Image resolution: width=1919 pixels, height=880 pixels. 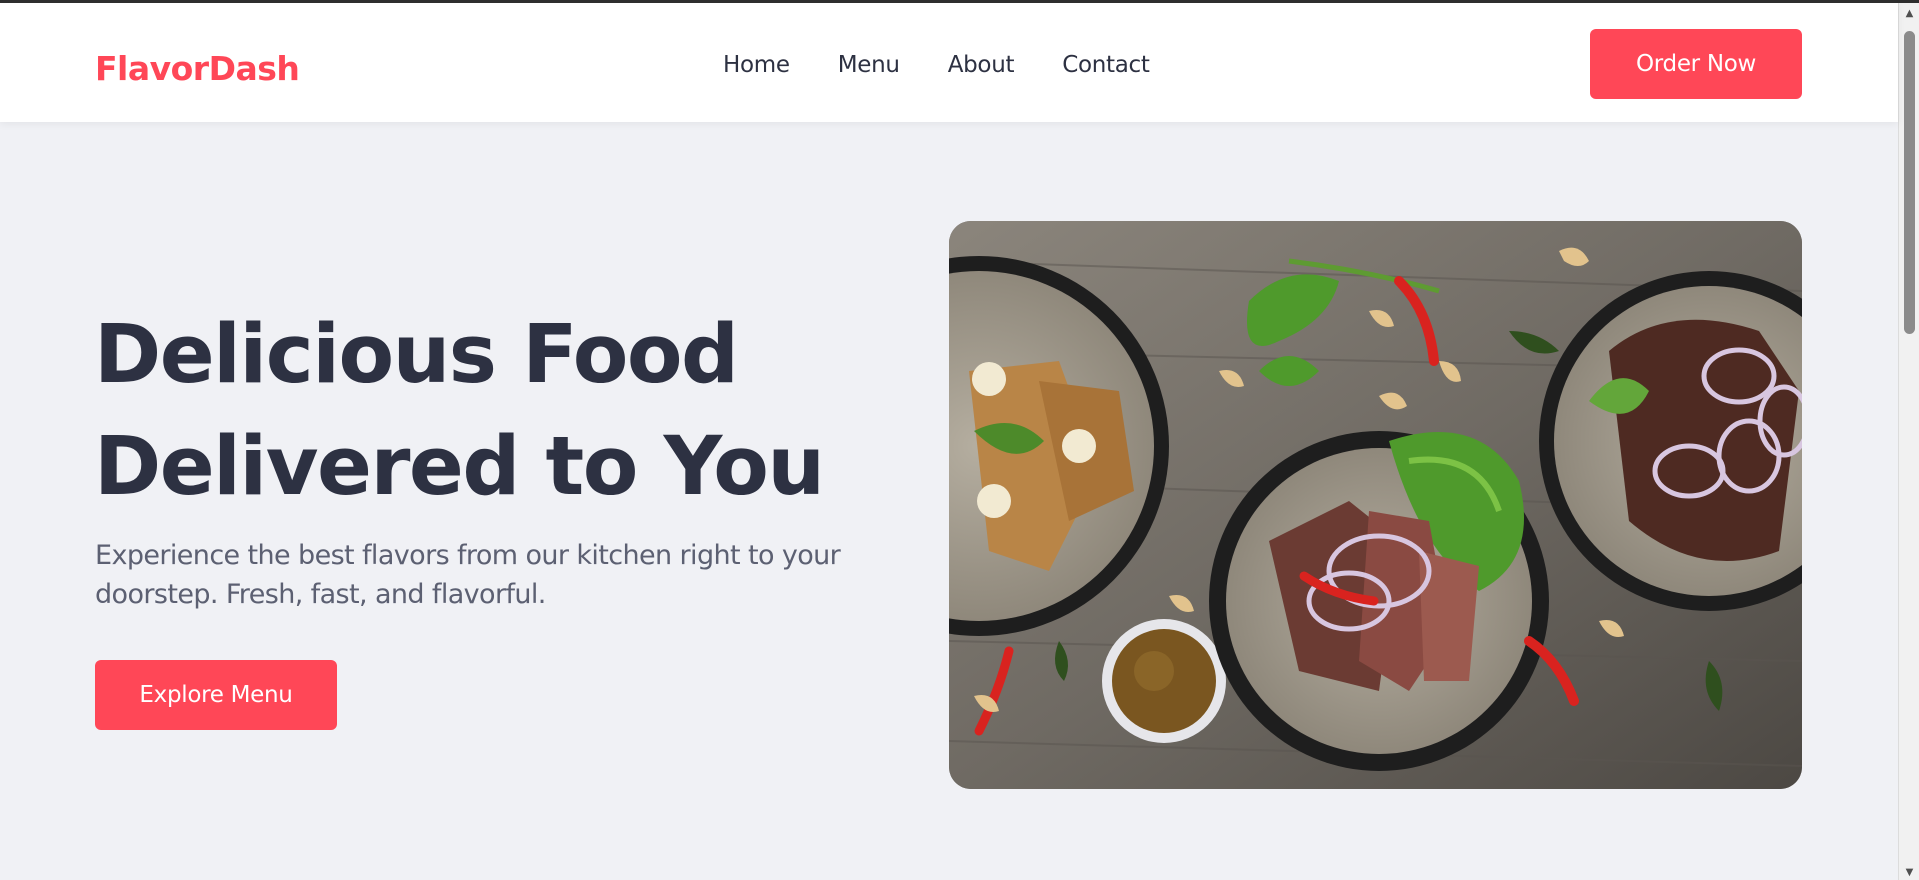 I want to click on page-scrollbar: ▲ ▼, so click(x=1908, y=441).